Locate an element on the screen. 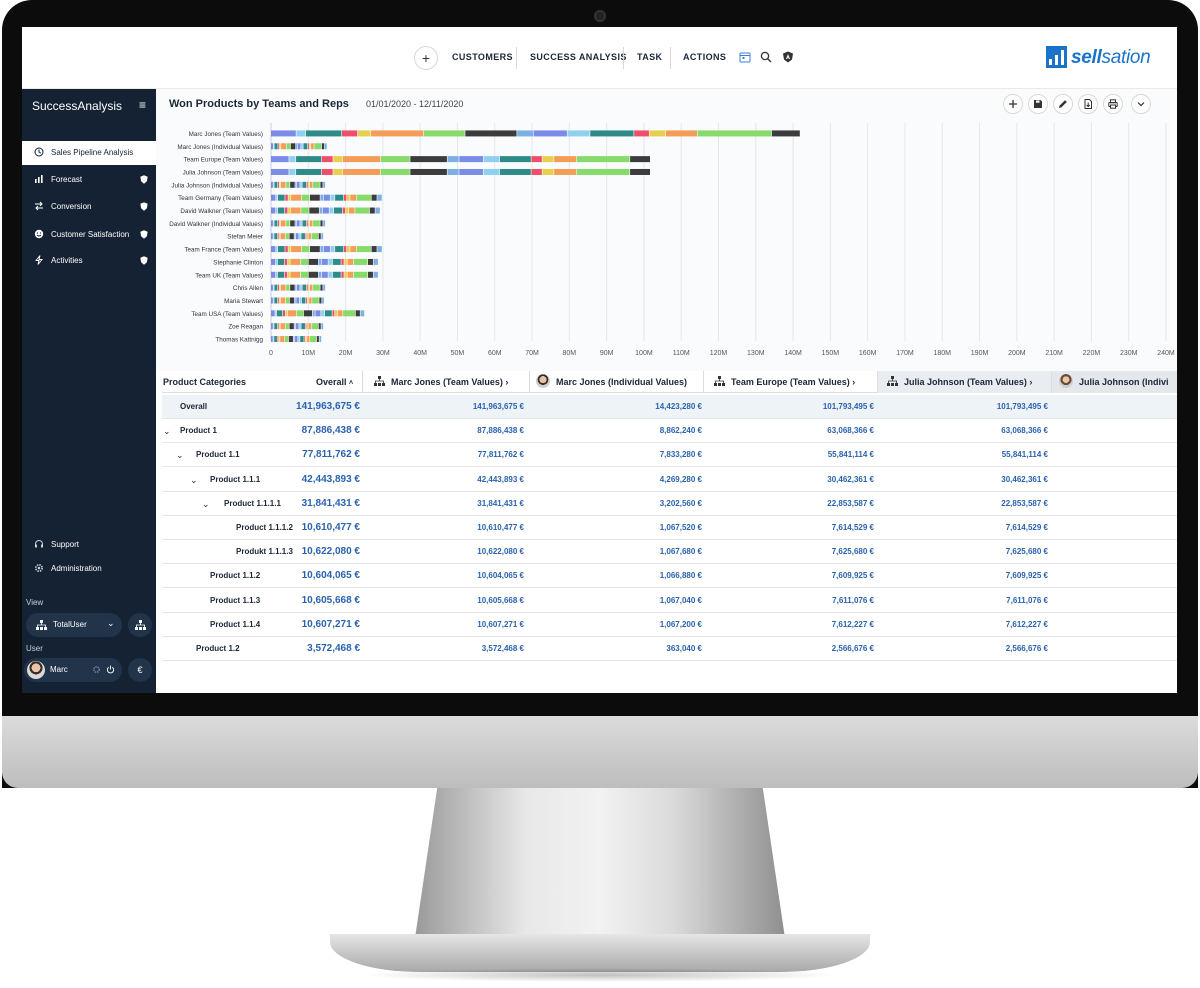 The height and width of the screenshot is (988, 1200). sidebar-item-support: Support is located at coordinates (89, 545).